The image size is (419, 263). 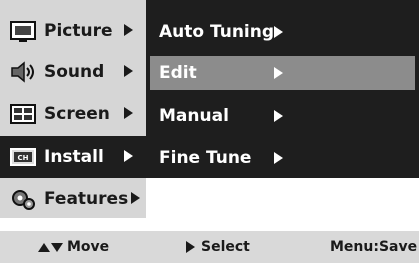 I want to click on main-menu-label: Features, so click(x=86, y=199).